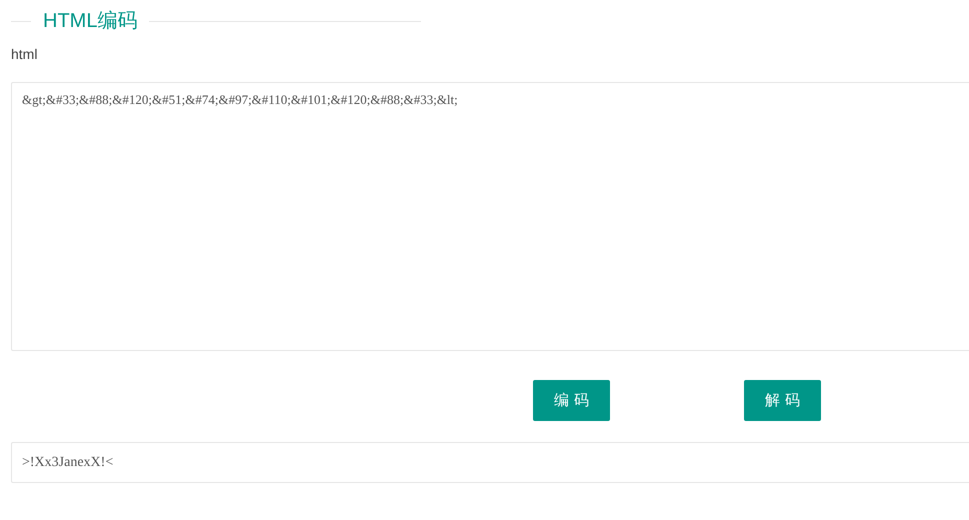  I want to click on decode-button: 解 码, so click(782, 400).